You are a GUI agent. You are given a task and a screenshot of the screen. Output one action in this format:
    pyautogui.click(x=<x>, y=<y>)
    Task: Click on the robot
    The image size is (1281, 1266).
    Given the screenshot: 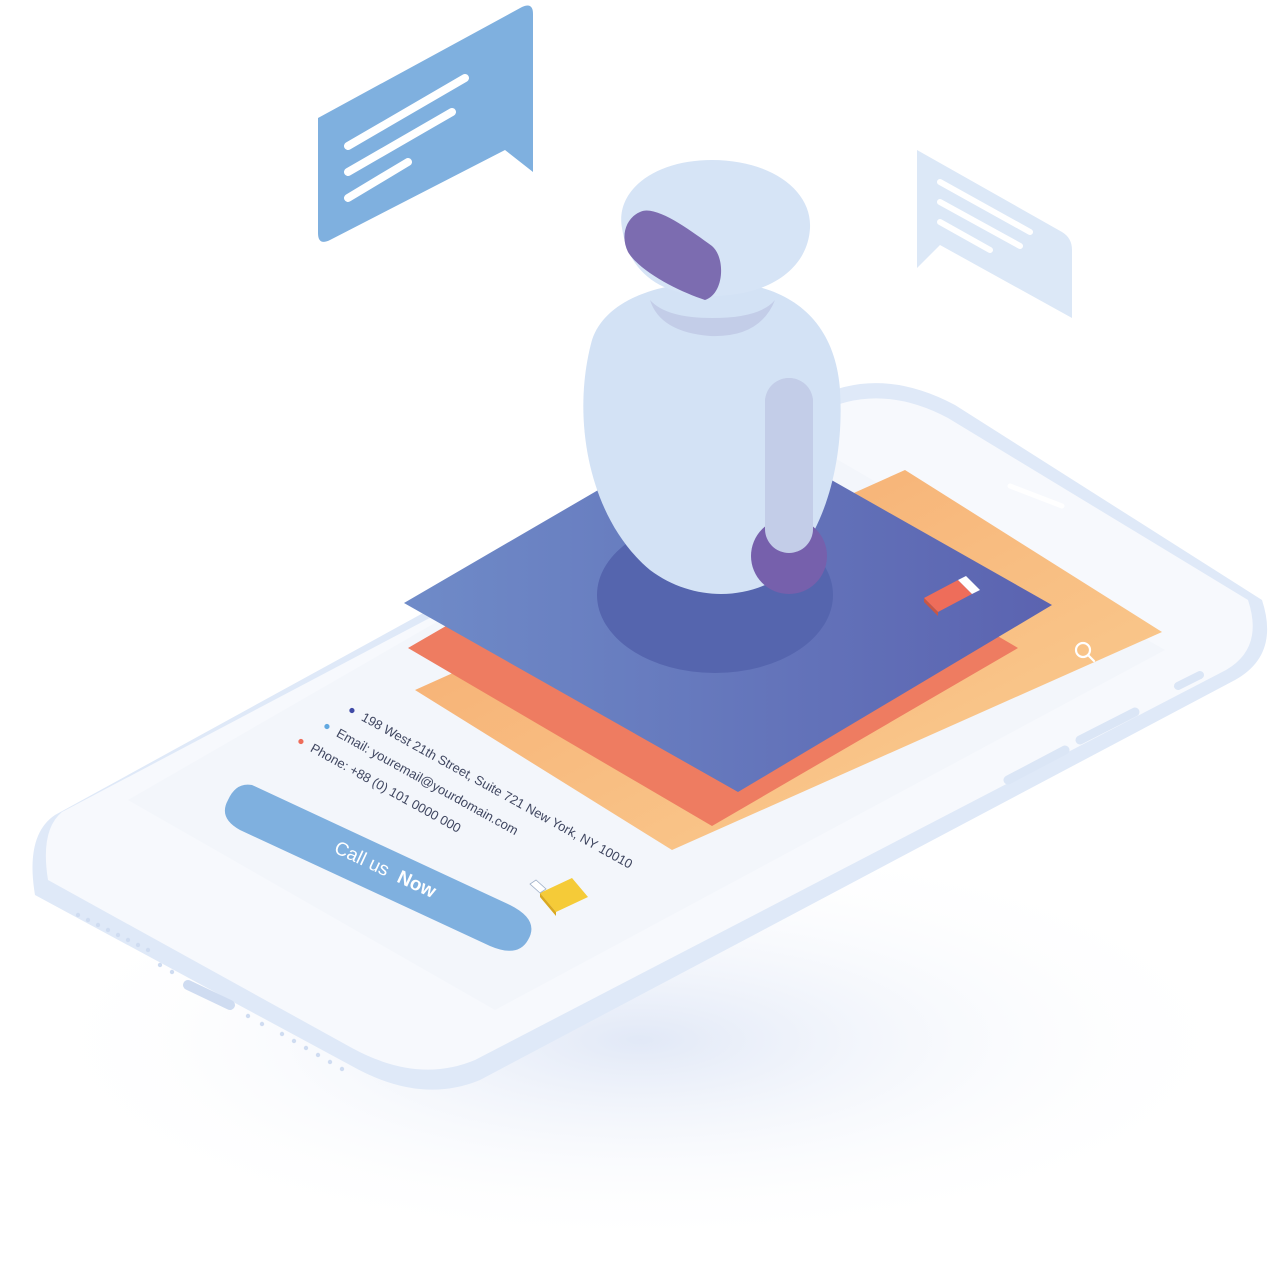 What is the action you would take?
    pyautogui.click(x=712, y=377)
    